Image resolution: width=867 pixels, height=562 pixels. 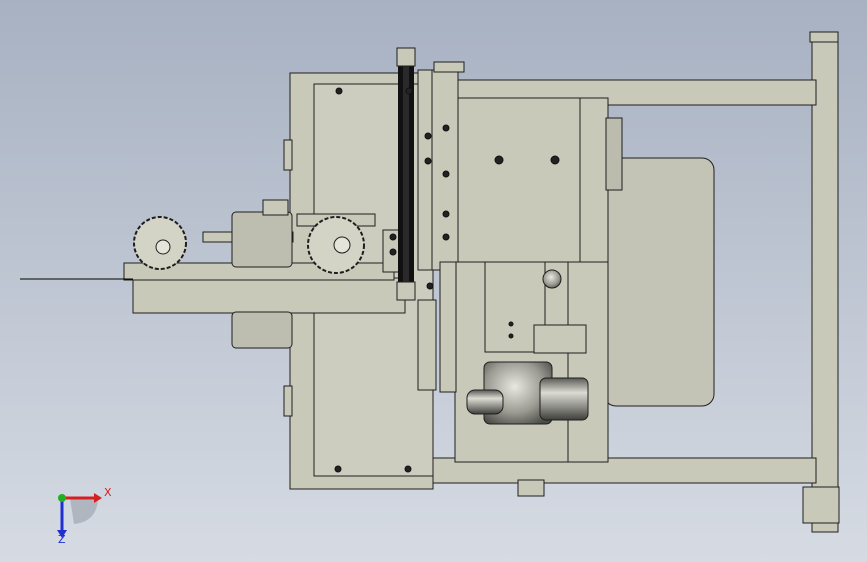 What do you see at coordinates (406, 291) in the screenshot?
I see `belt-bottom-pulley` at bounding box center [406, 291].